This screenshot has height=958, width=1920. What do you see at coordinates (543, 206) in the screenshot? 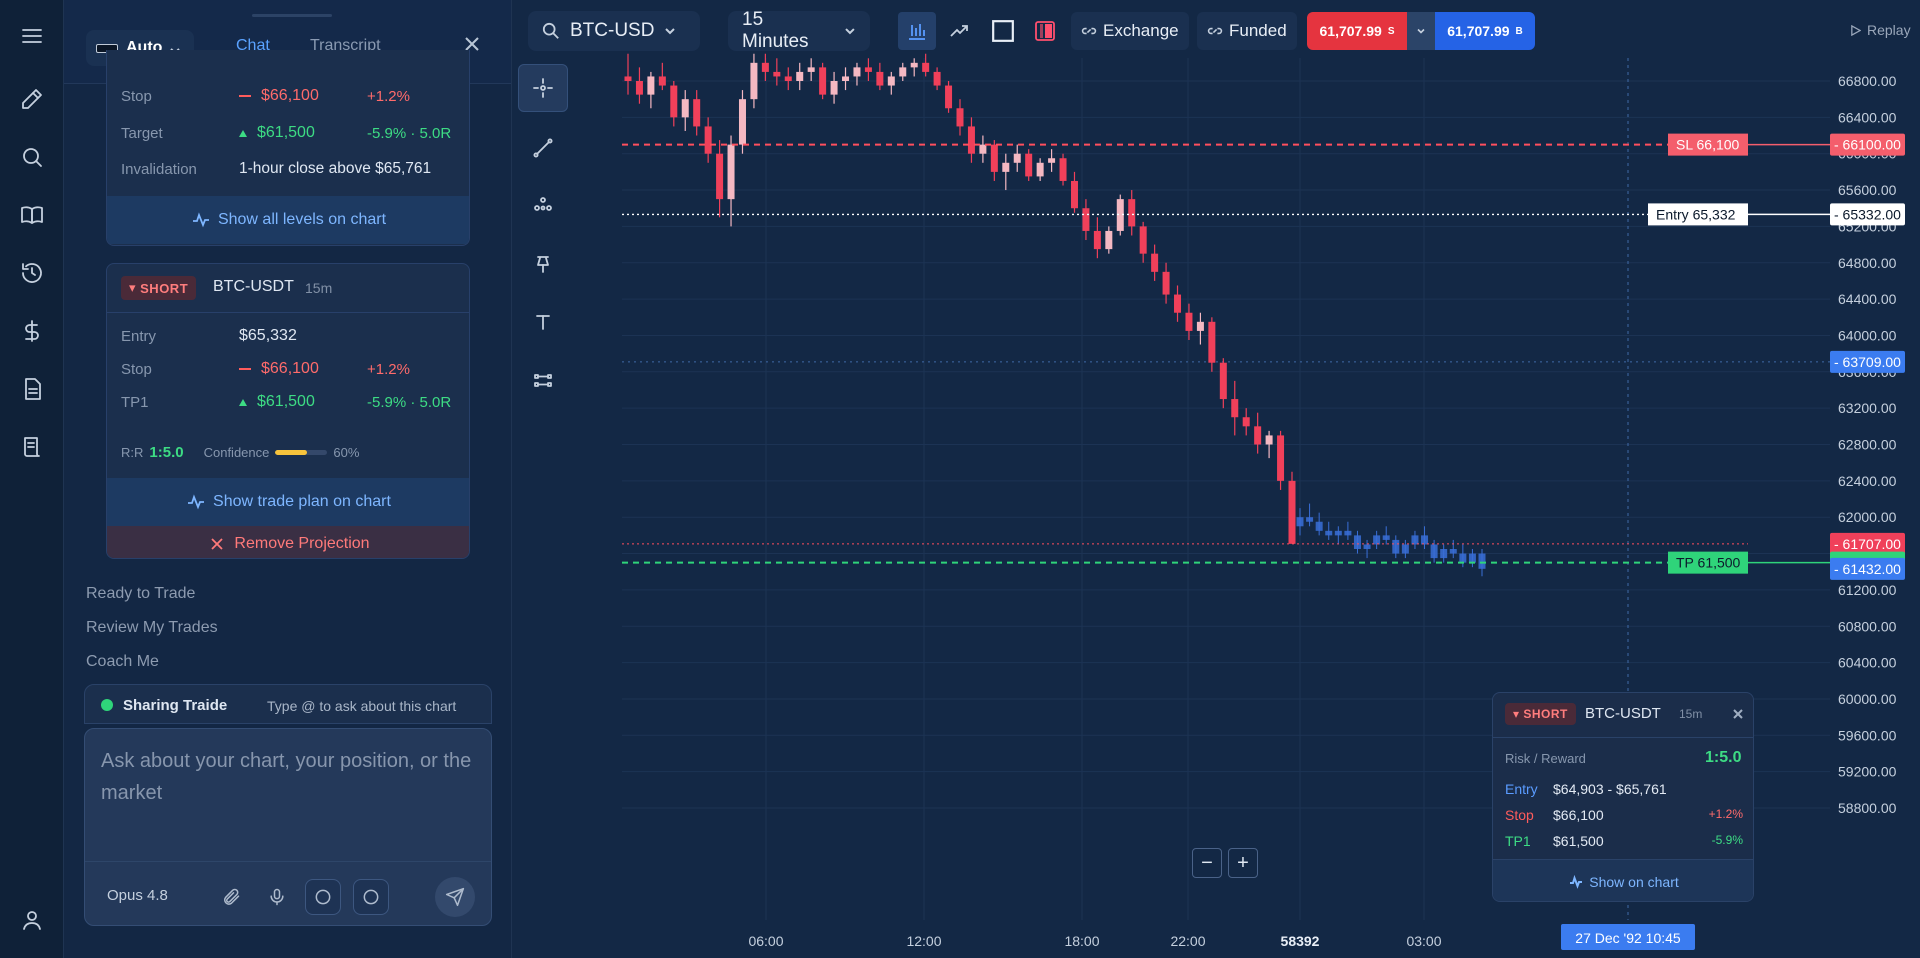
I see `node-tool` at bounding box center [543, 206].